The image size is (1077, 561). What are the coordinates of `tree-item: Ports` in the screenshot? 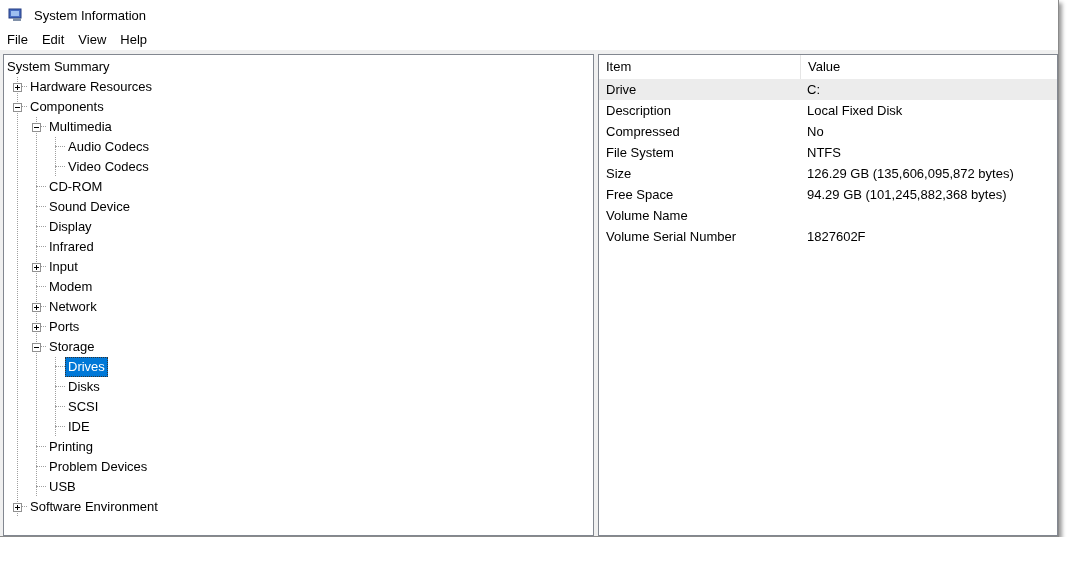 It's located at (64, 327).